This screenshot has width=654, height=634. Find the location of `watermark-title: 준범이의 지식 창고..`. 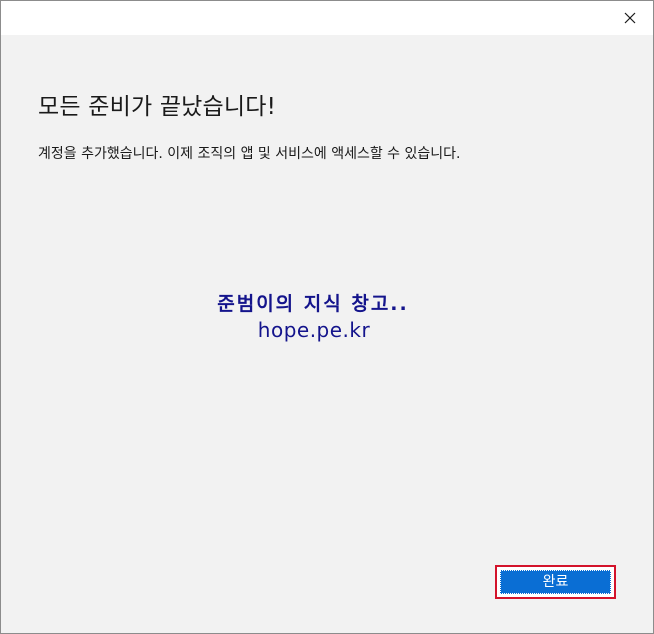

watermark-title: 준범이의 지식 창고.. is located at coordinates (313, 304).